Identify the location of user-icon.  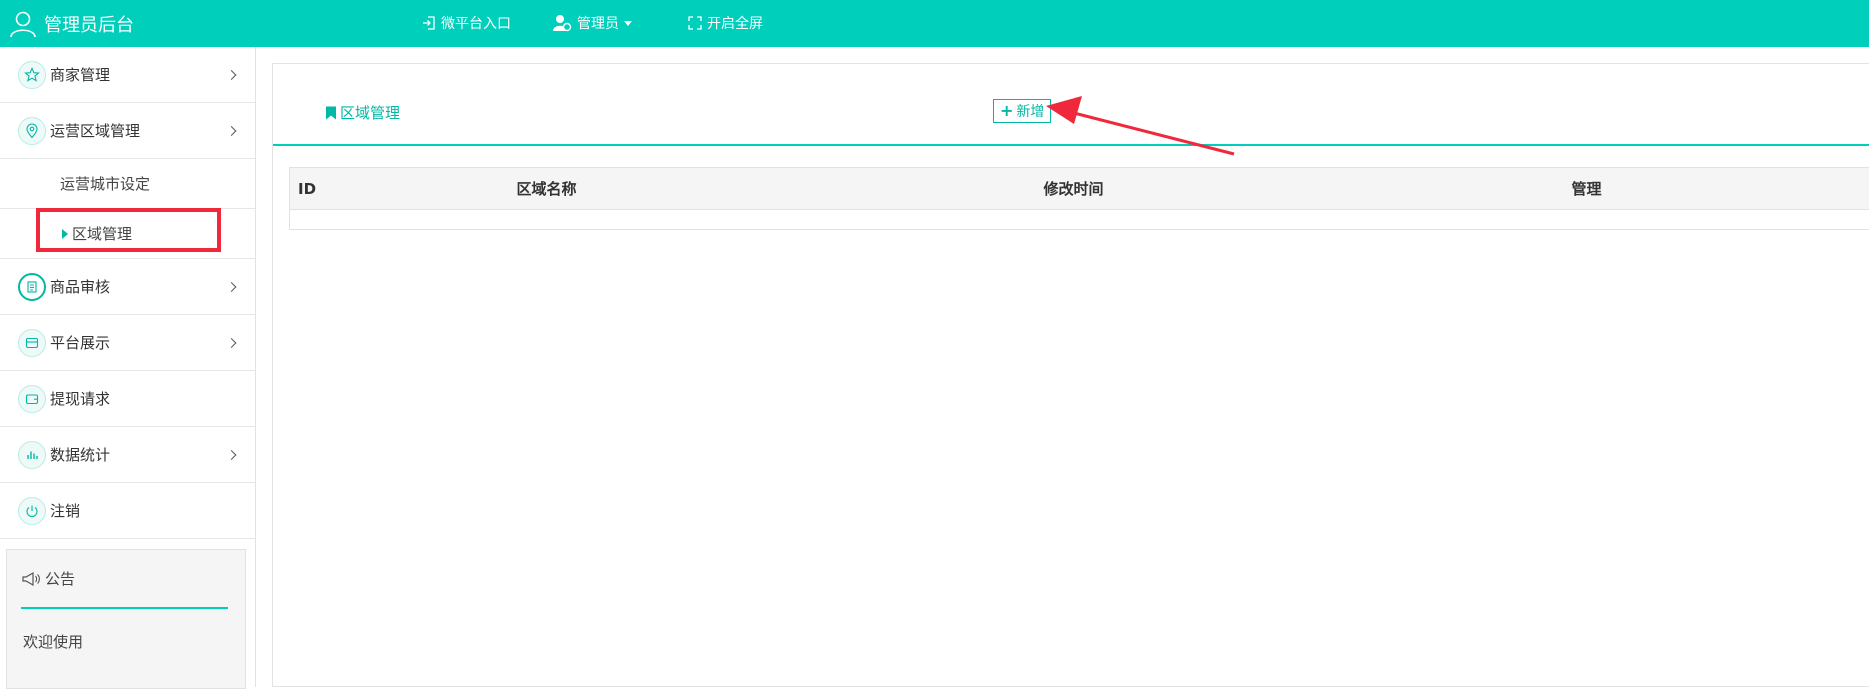
(23, 24).